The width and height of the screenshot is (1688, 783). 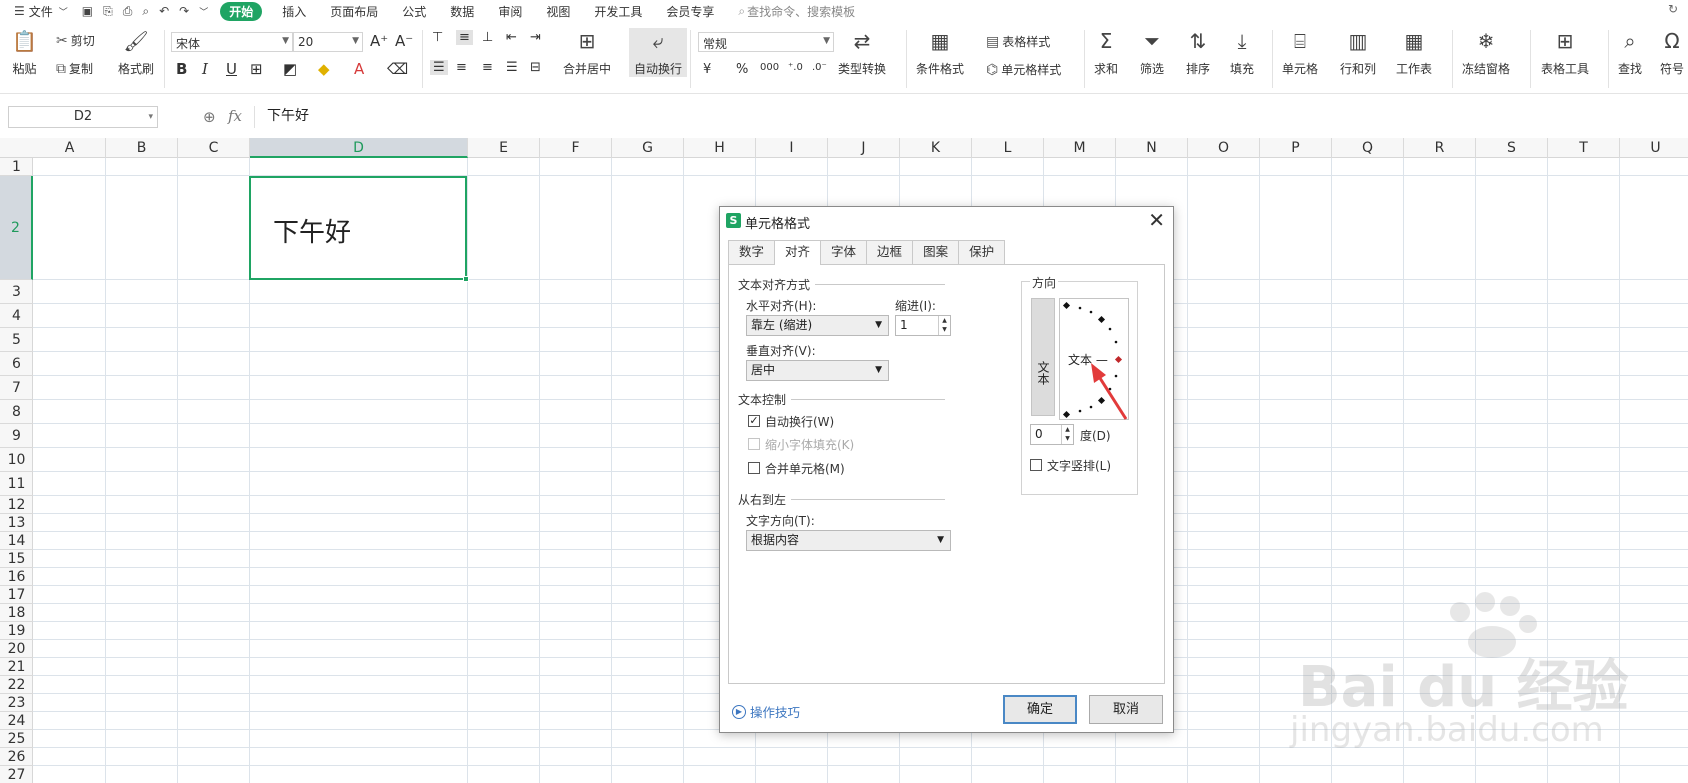 I want to click on redo-icon: ↷, so click(x=184, y=11).